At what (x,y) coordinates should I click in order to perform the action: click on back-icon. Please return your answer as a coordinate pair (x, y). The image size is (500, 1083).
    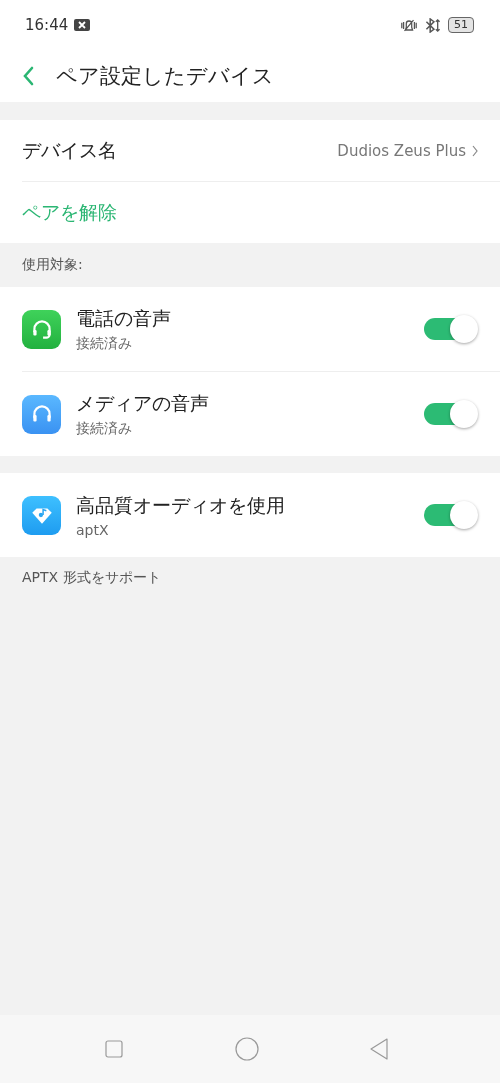
    Looking at the image, I should click on (28, 76).